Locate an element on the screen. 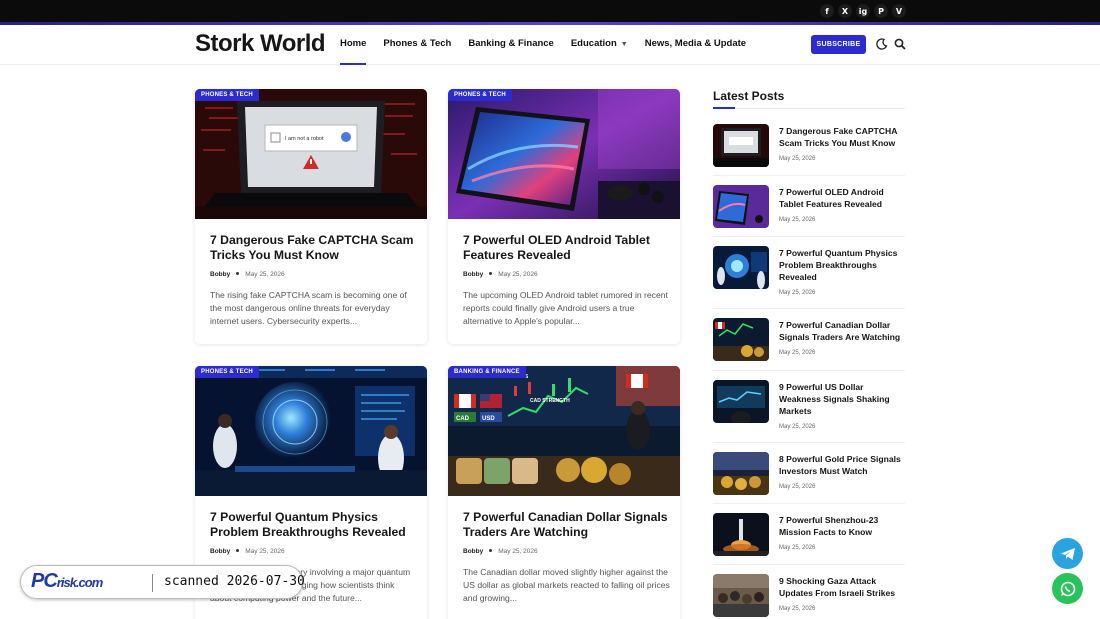  sidebar-title-accent is located at coordinates (724, 108).